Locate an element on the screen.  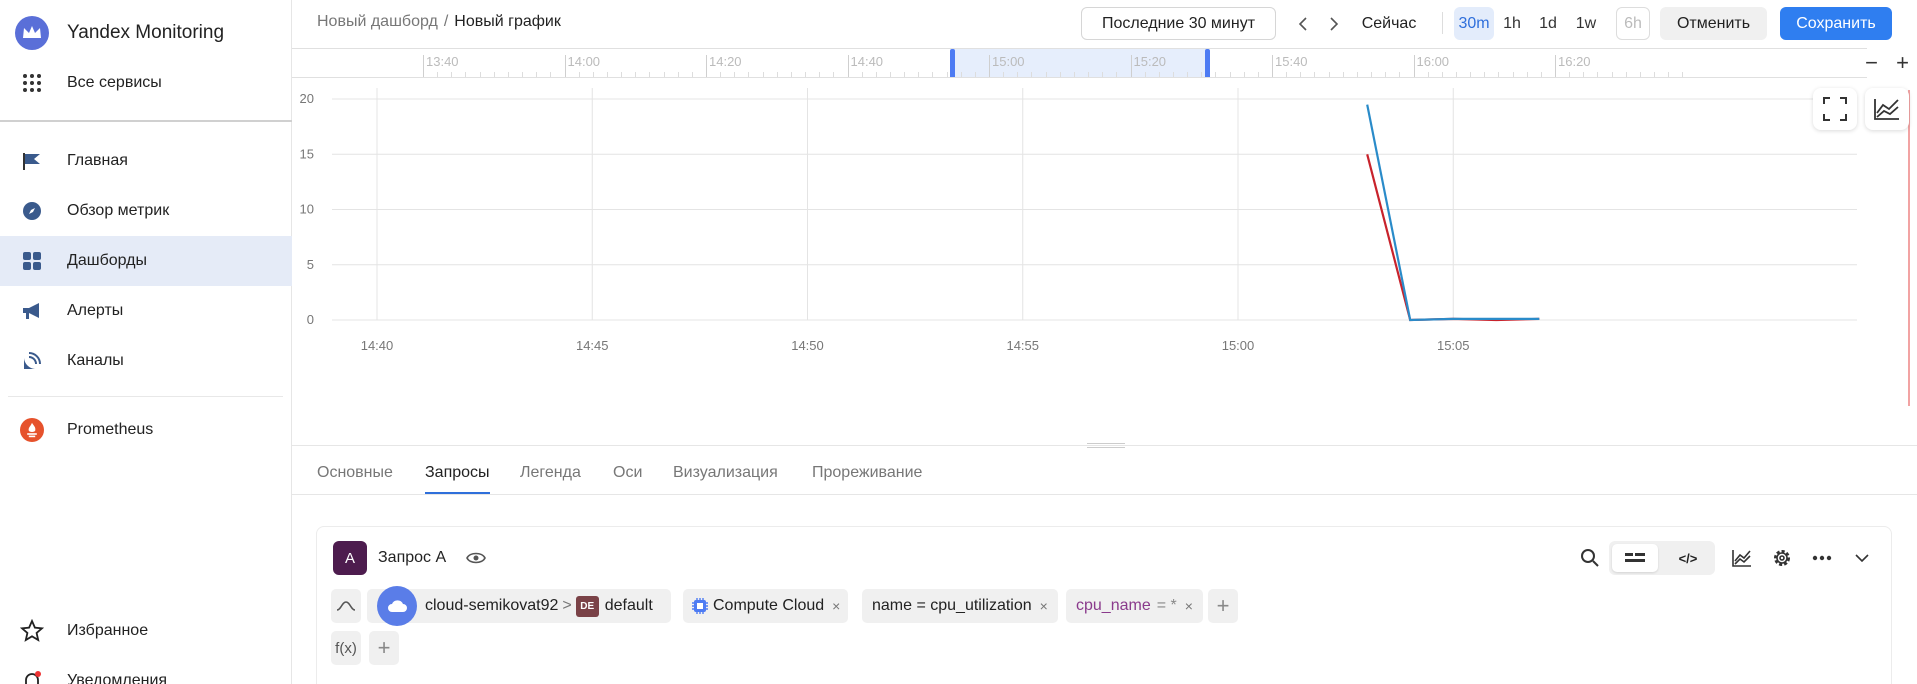
sidebar-item-channels: Каналы is located at coordinates (146, 361).